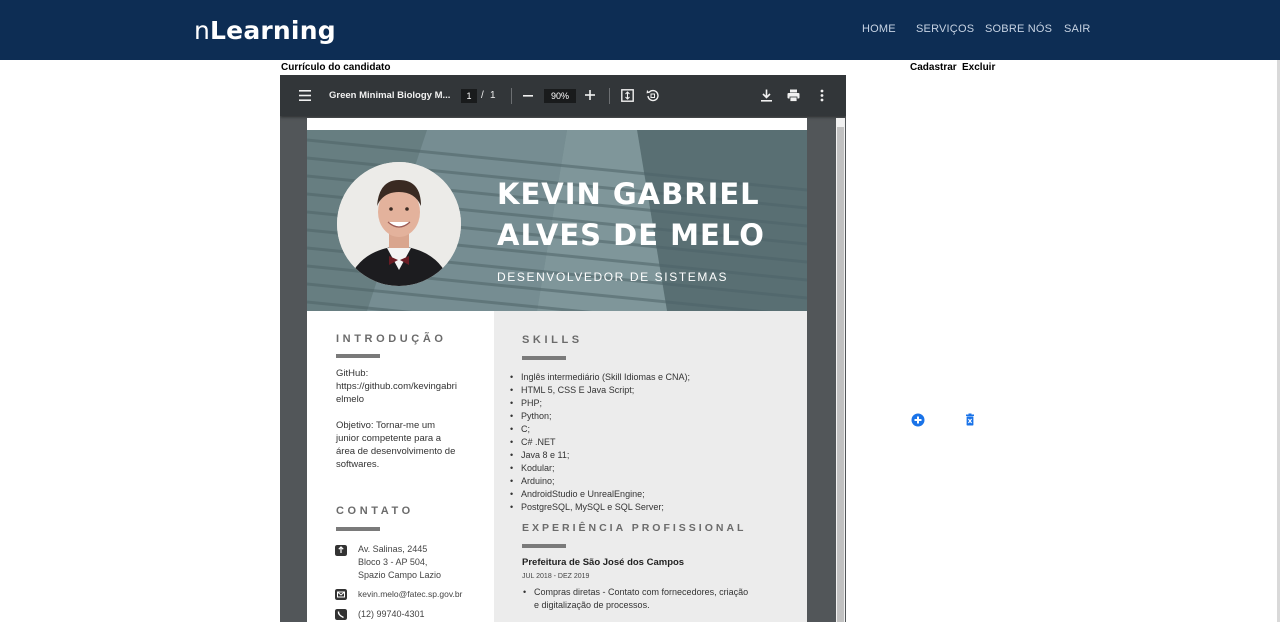  I want to click on skill-item: HTML 5, CSS E Java Script;, so click(599, 390).